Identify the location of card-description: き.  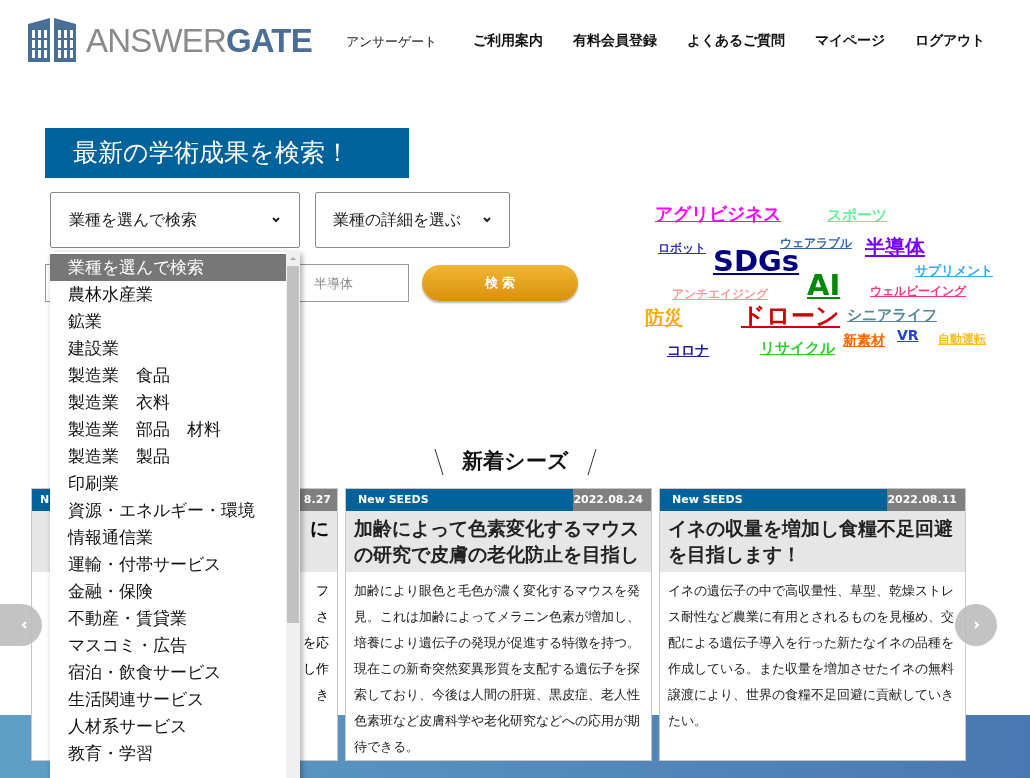
(322, 694).